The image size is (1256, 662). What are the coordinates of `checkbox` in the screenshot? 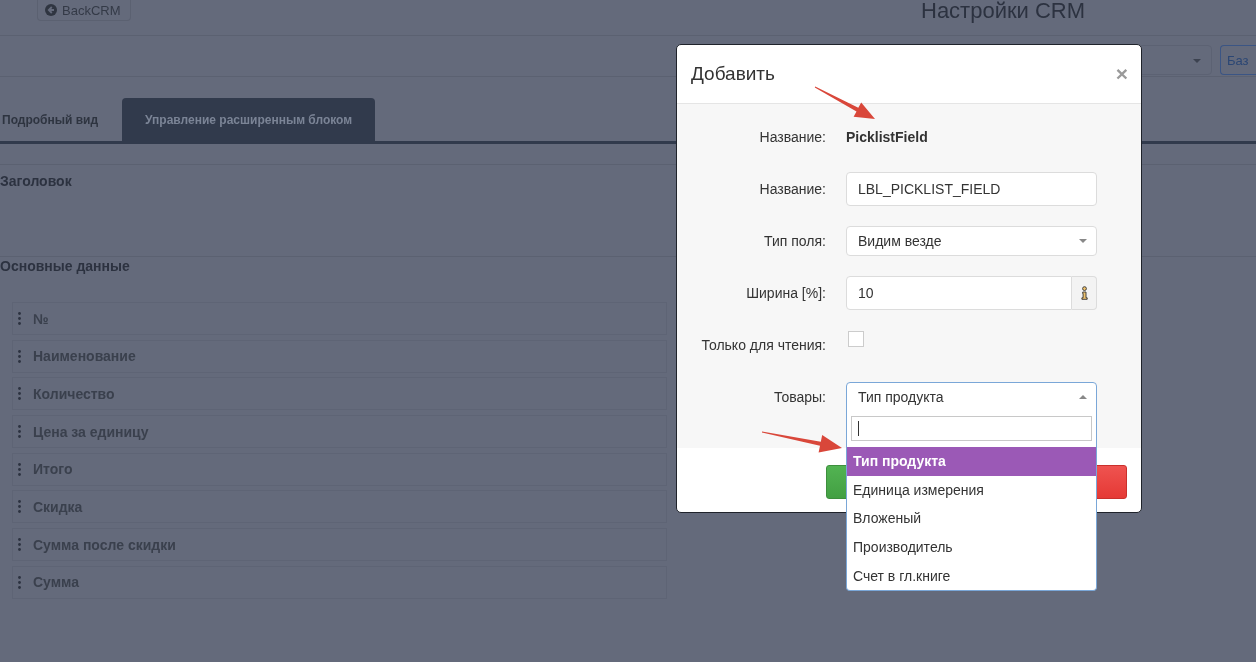 It's located at (856, 339).